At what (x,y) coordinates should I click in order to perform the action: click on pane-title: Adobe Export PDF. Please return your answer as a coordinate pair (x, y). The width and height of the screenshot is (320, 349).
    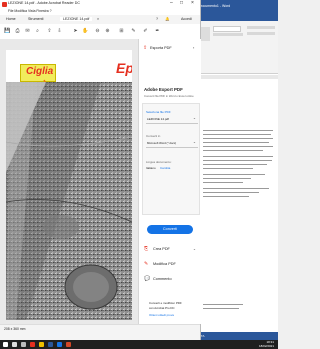
    Looking at the image, I should click on (163, 89).